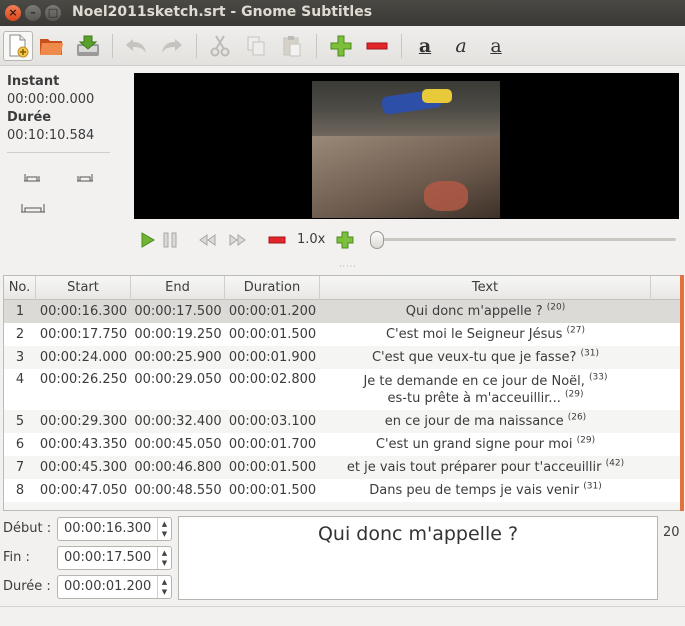  I want to click on column-header-duration: Duration, so click(272, 288).